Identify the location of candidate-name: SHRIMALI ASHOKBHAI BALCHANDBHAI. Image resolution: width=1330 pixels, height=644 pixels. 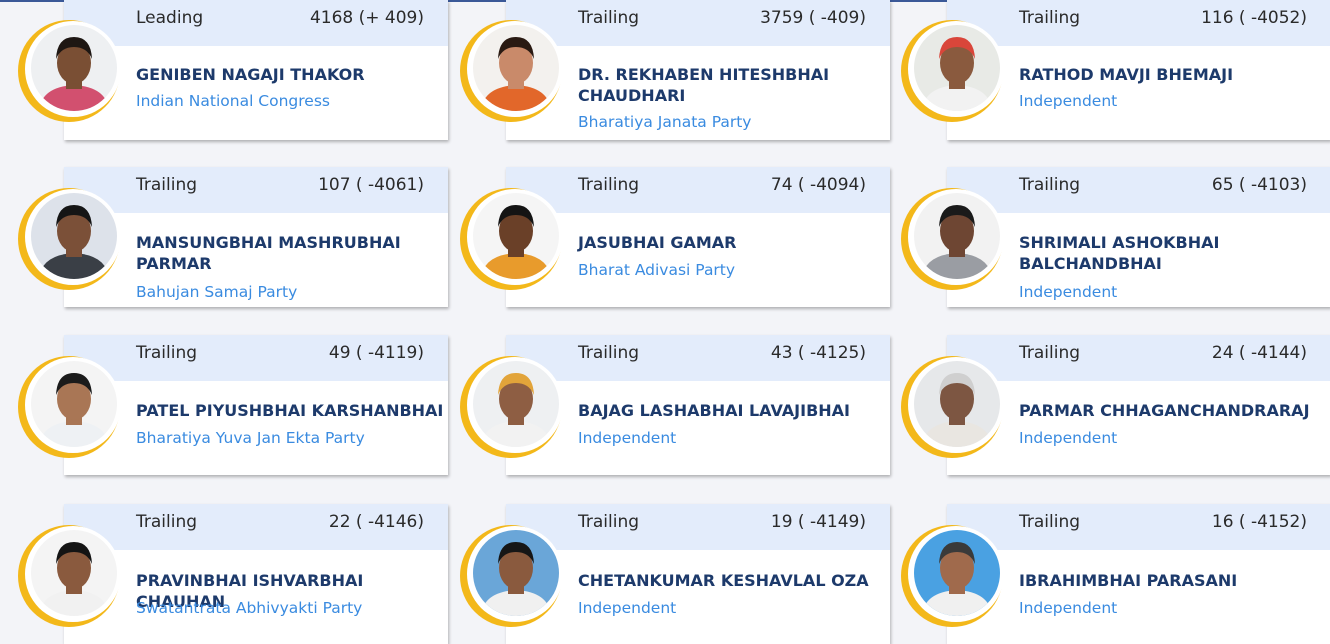
(1174, 253).